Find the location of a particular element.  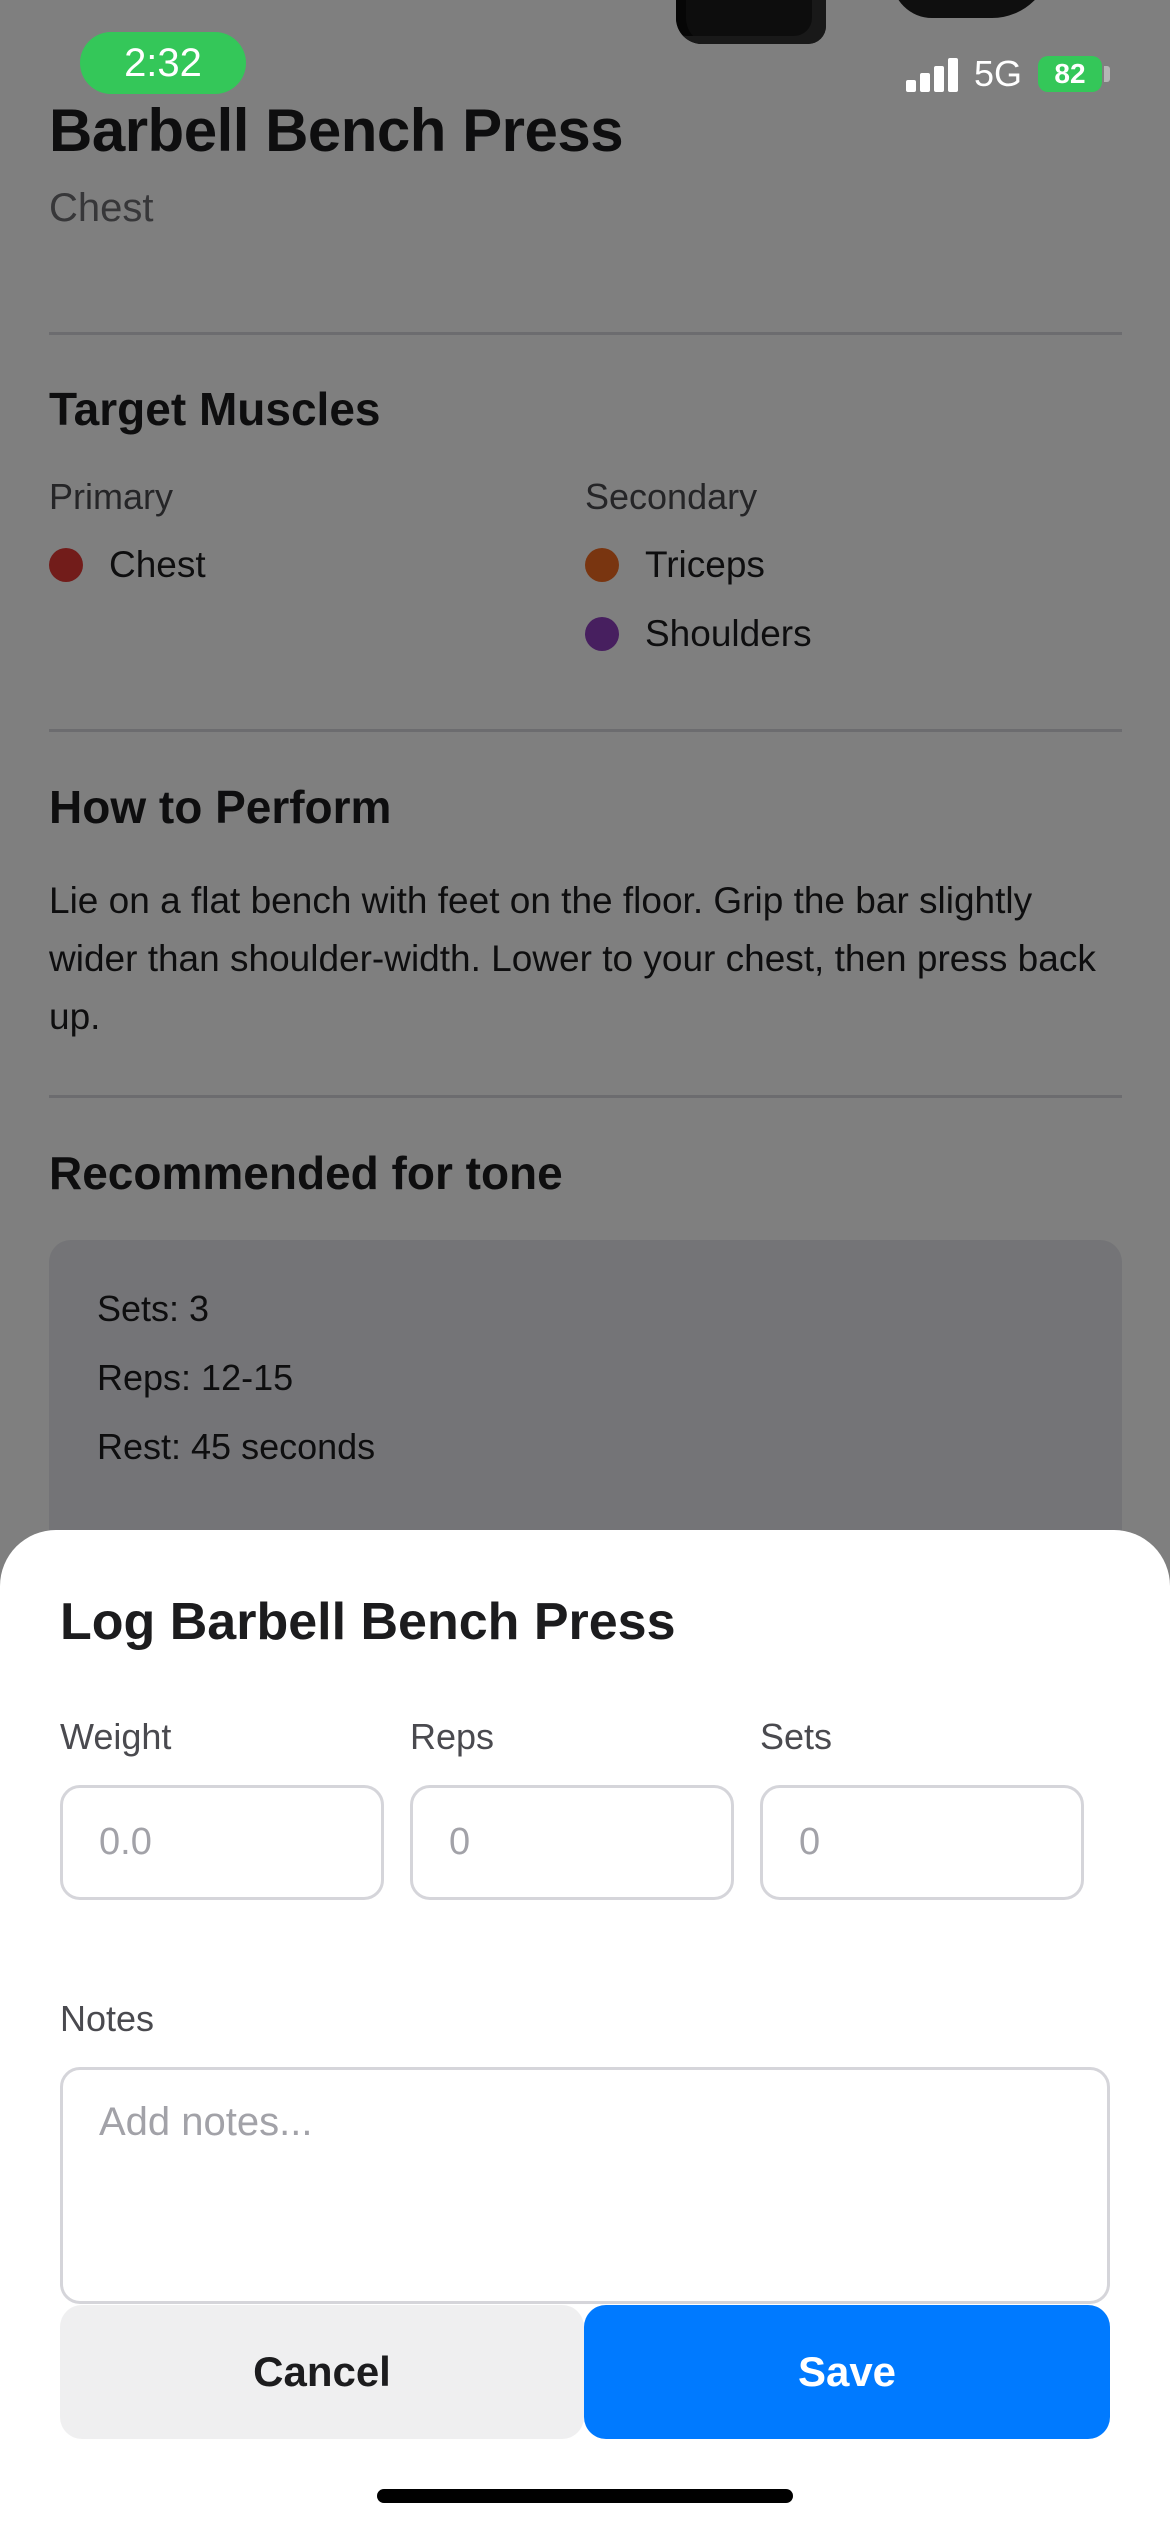

battery-cap is located at coordinates (1107, 74).